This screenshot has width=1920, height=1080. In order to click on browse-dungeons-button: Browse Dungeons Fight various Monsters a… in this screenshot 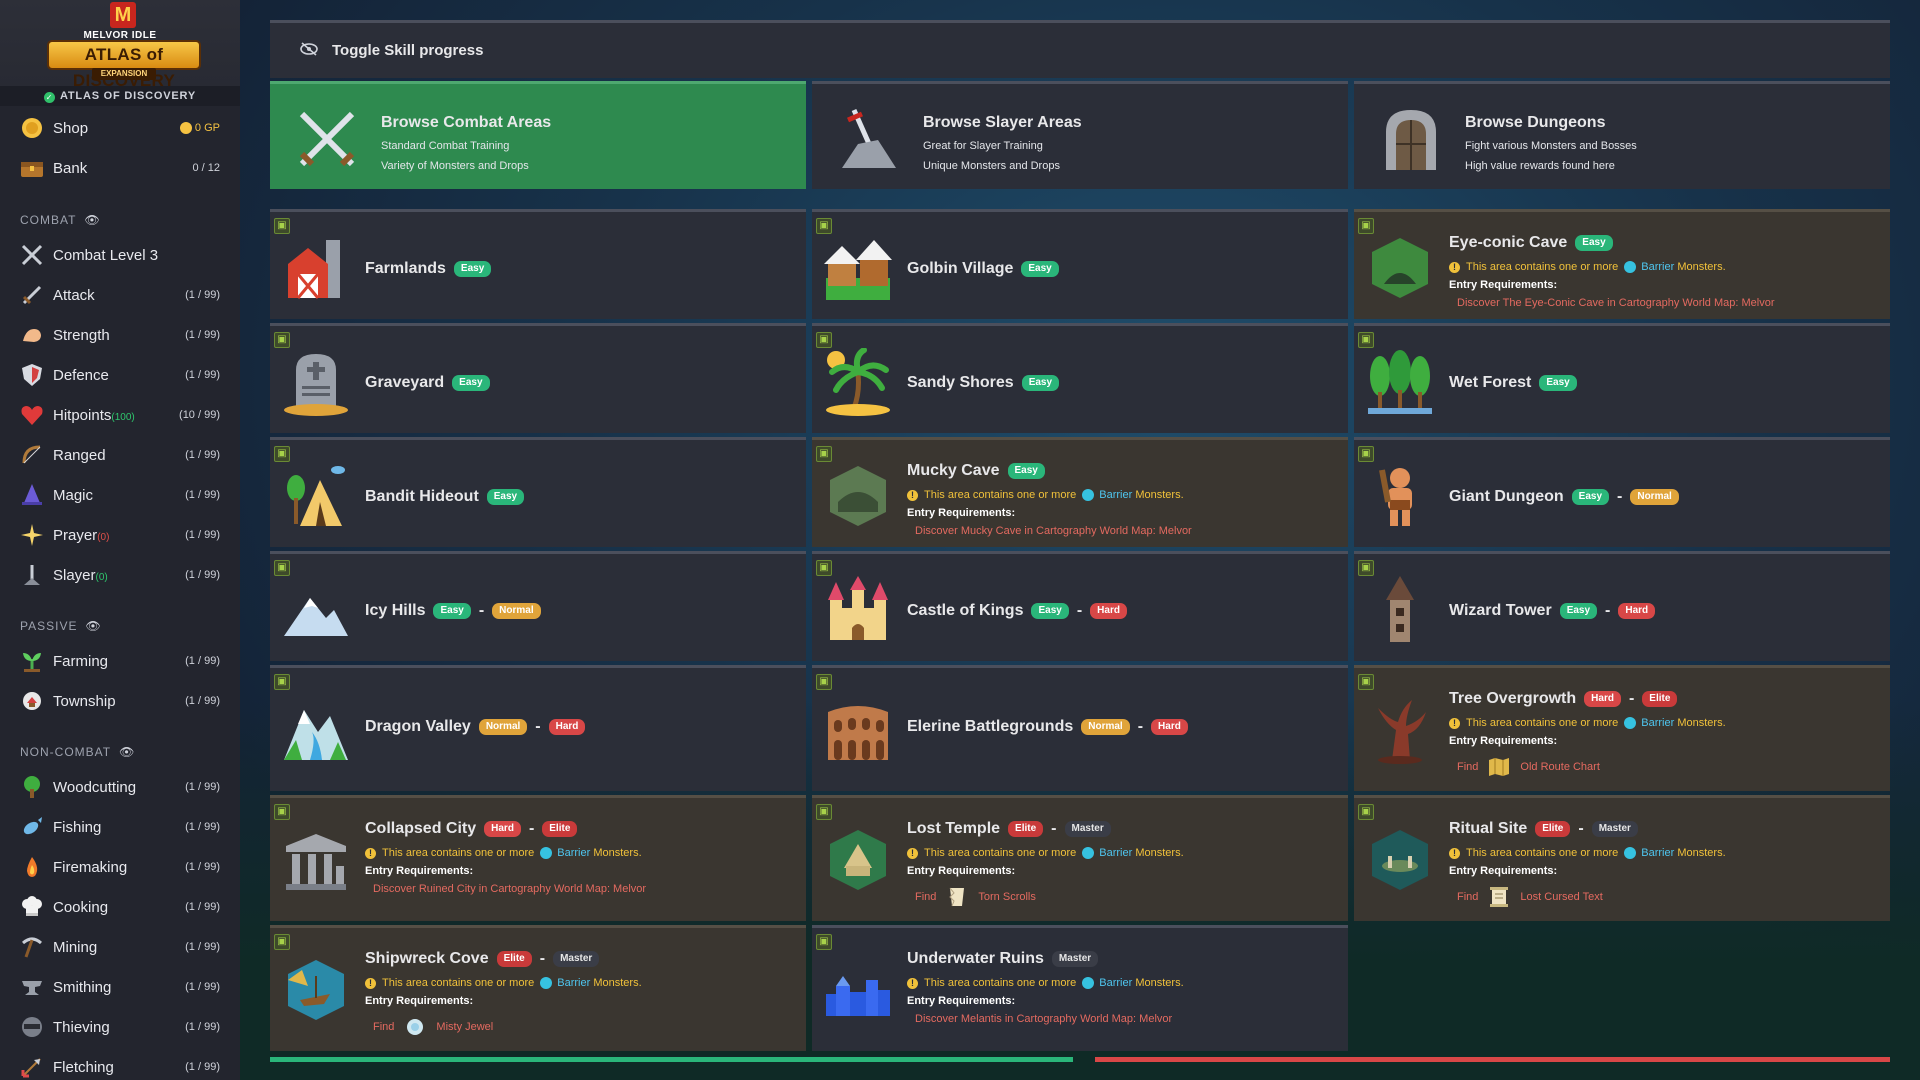, I will do `click(1622, 135)`.